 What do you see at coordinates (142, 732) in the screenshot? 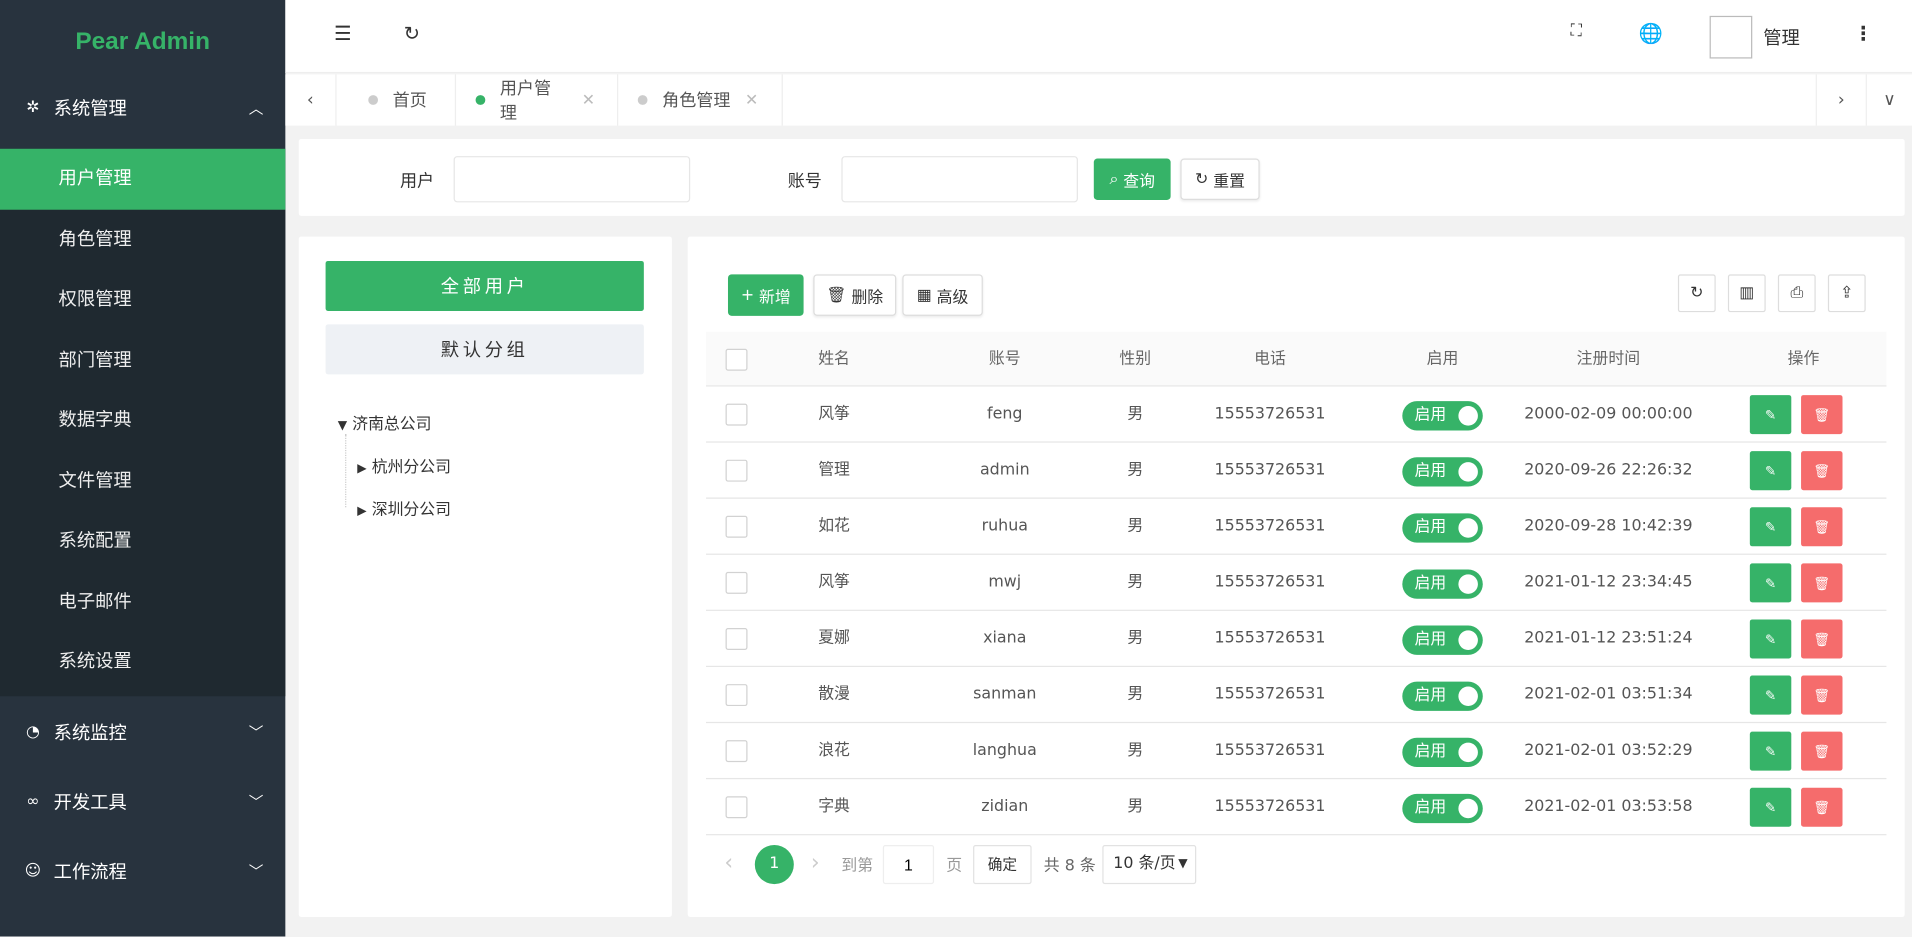
I see `sidebar-group-monitor: ◔ 系统监控 ﹀` at bounding box center [142, 732].